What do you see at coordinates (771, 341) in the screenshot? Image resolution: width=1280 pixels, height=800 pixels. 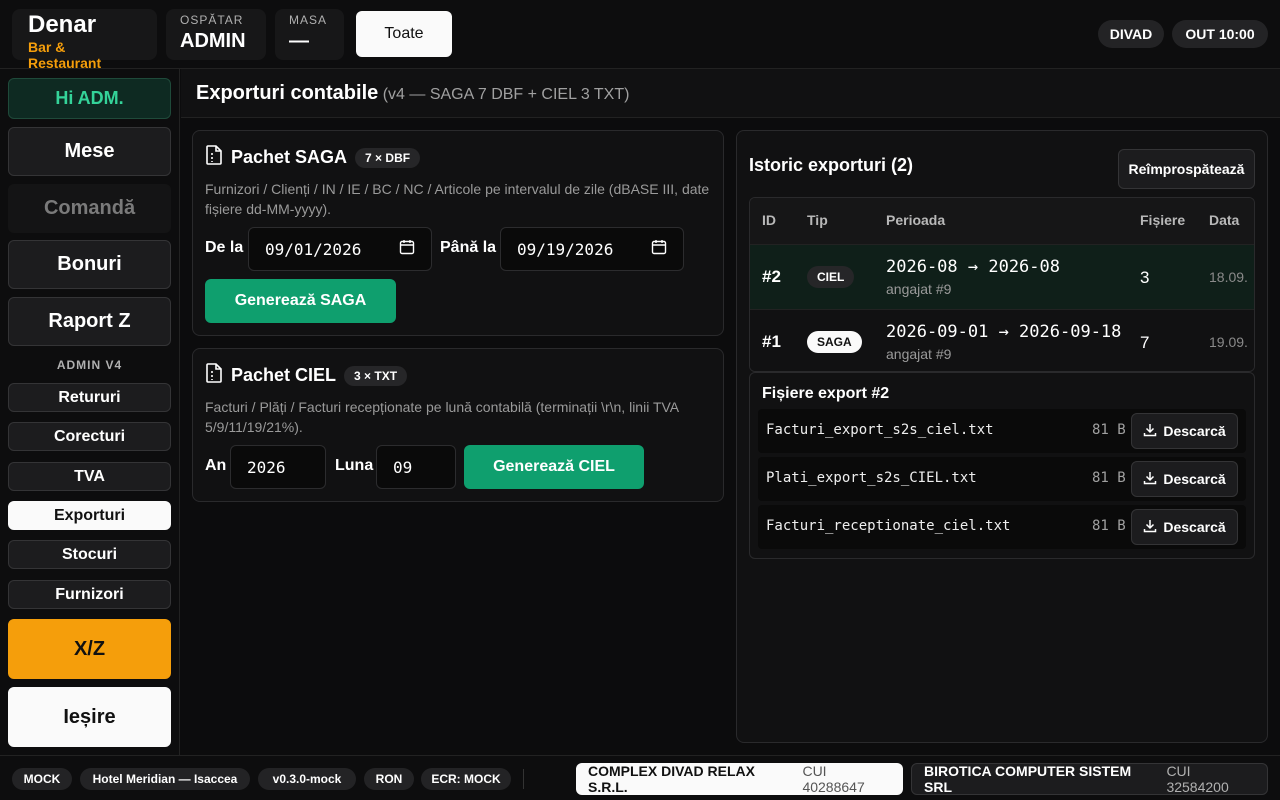 I see `row-id: #1` at bounding box center [771, 341].